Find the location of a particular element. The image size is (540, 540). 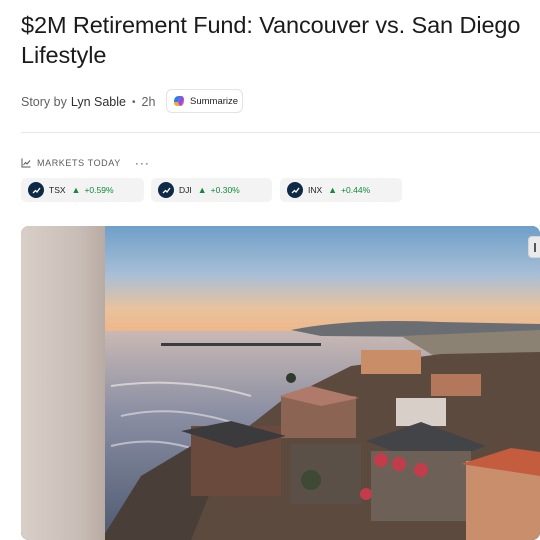

markets-header: MARKETS TODAY ··· is located at coordinates (85, 163).